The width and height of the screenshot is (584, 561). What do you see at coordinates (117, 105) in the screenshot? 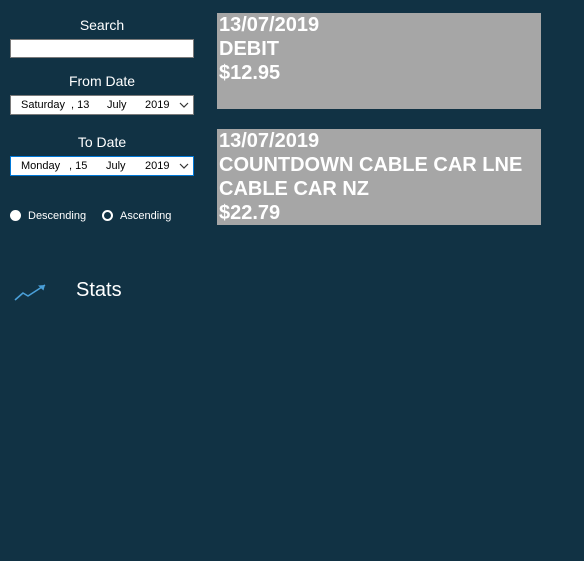
I see `from-date-month: July` at bounding box center [117, 105].